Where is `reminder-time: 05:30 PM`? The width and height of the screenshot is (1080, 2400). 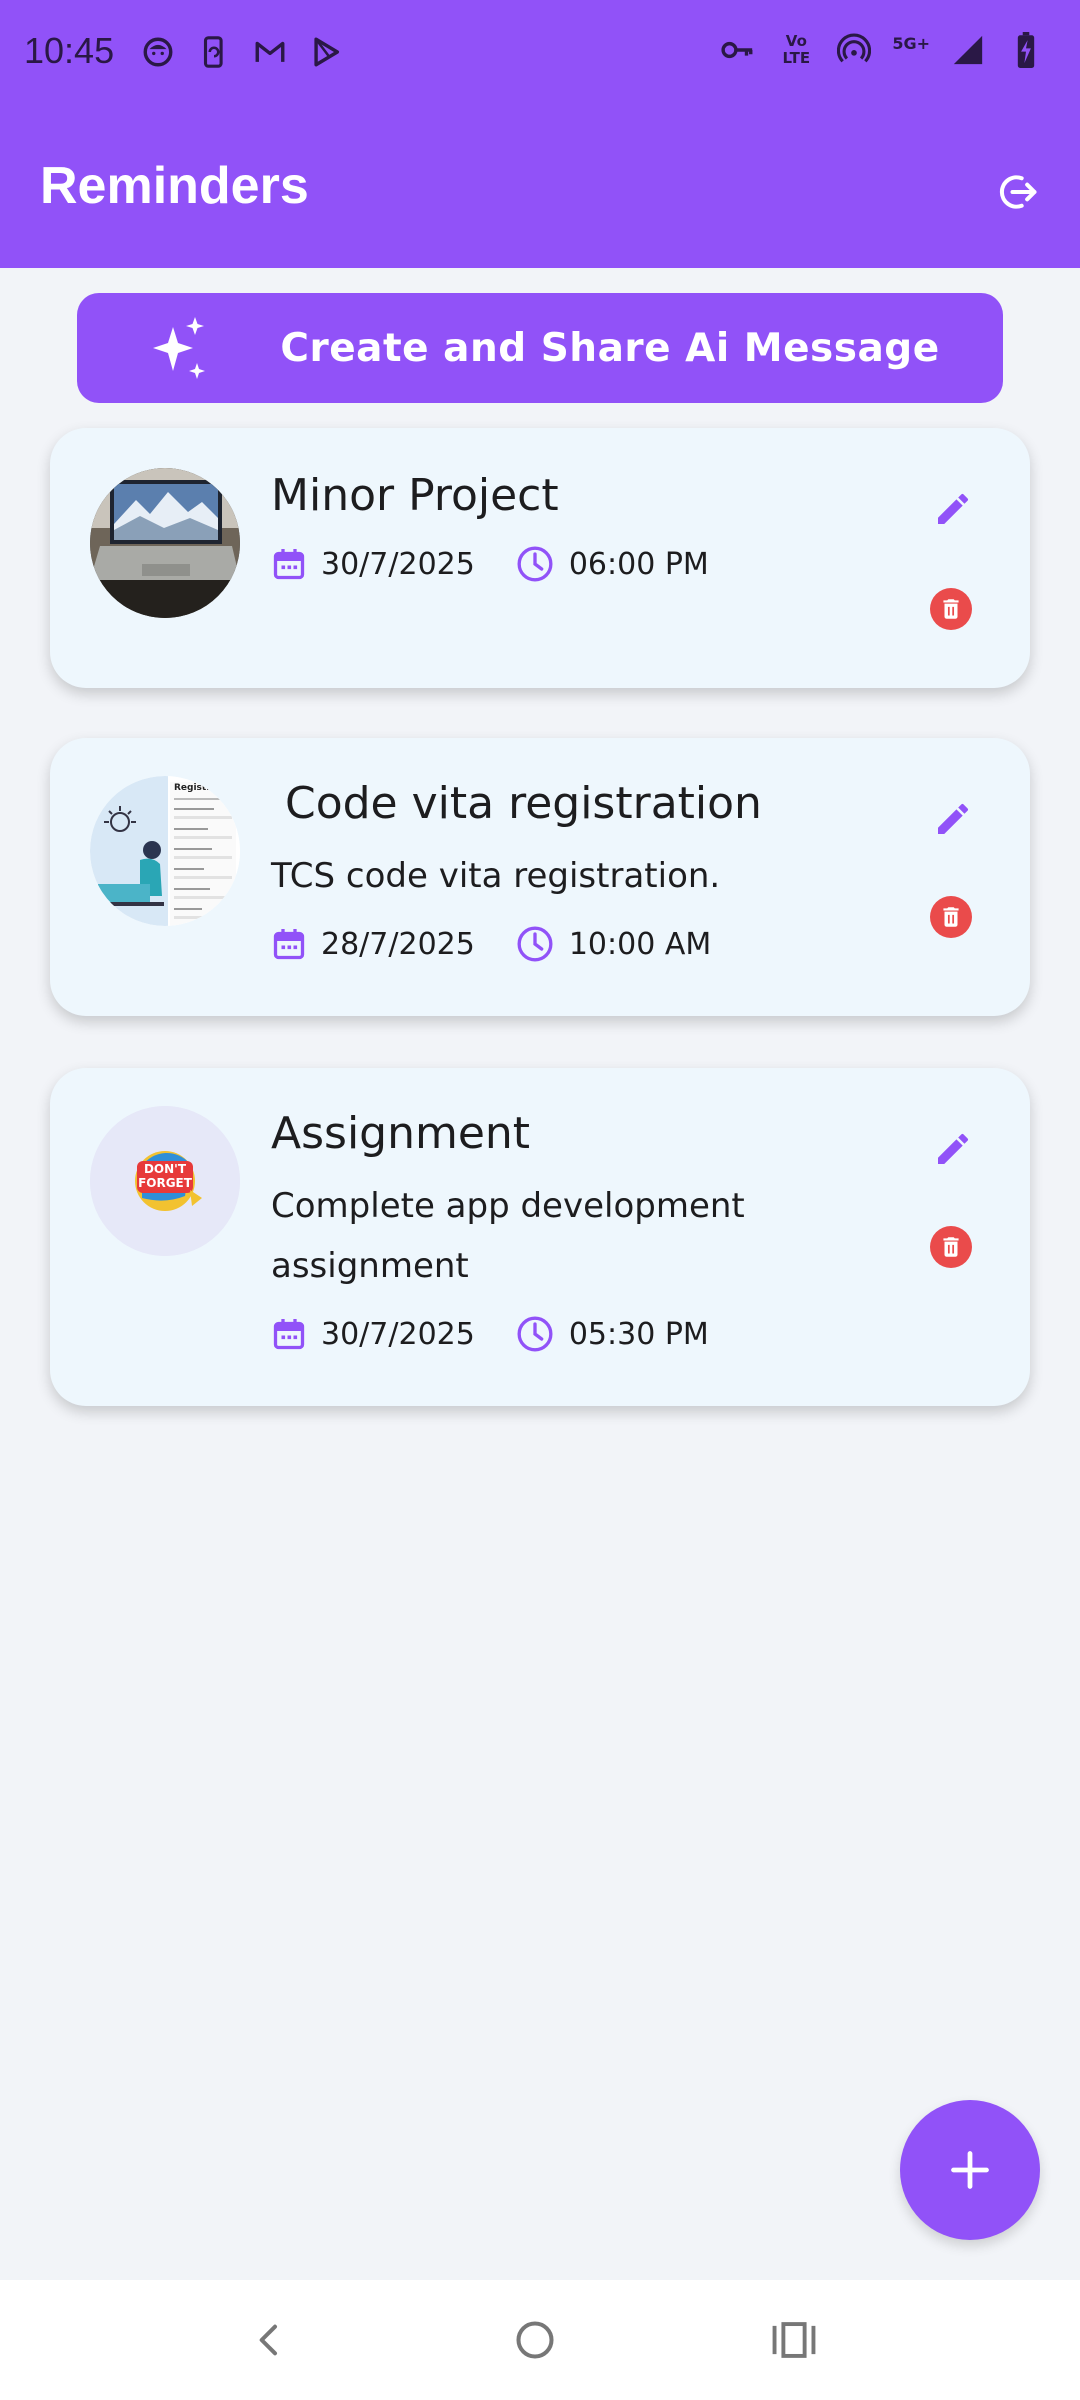 reminder-time: 05:30 PM is located at coordinates (638, 1334).